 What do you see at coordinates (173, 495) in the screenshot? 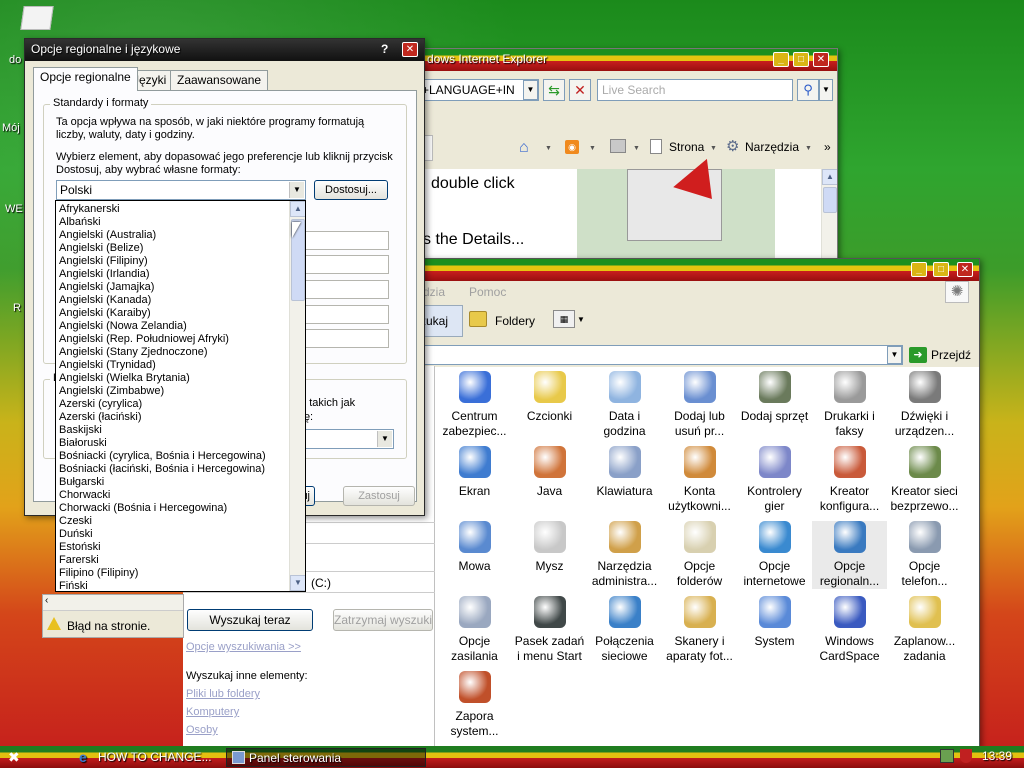
I see `locale-option: Chorwacki` at bounding box center [173, 495].